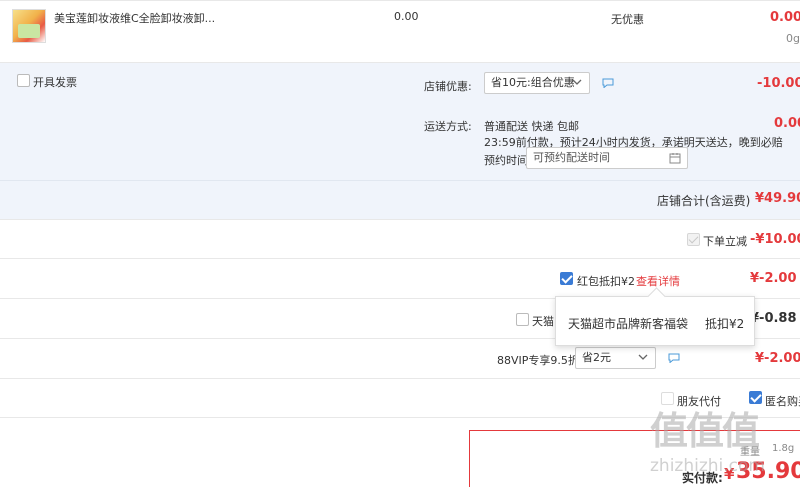 This screenshot has width=800, height=487. What do you see at coordinates (448, 126) in the screenshot?
I see `shipping-label: 运送方式:` at bounding box center [448, 126].